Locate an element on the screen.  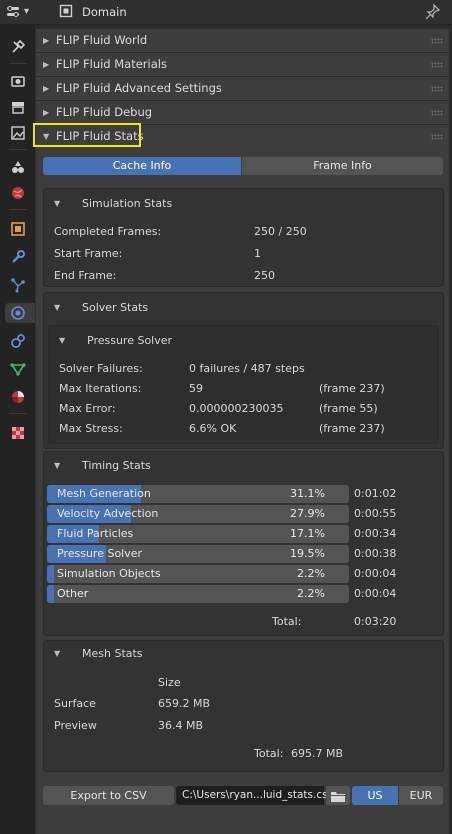
tab-particles is located at coordinates (18, 285).